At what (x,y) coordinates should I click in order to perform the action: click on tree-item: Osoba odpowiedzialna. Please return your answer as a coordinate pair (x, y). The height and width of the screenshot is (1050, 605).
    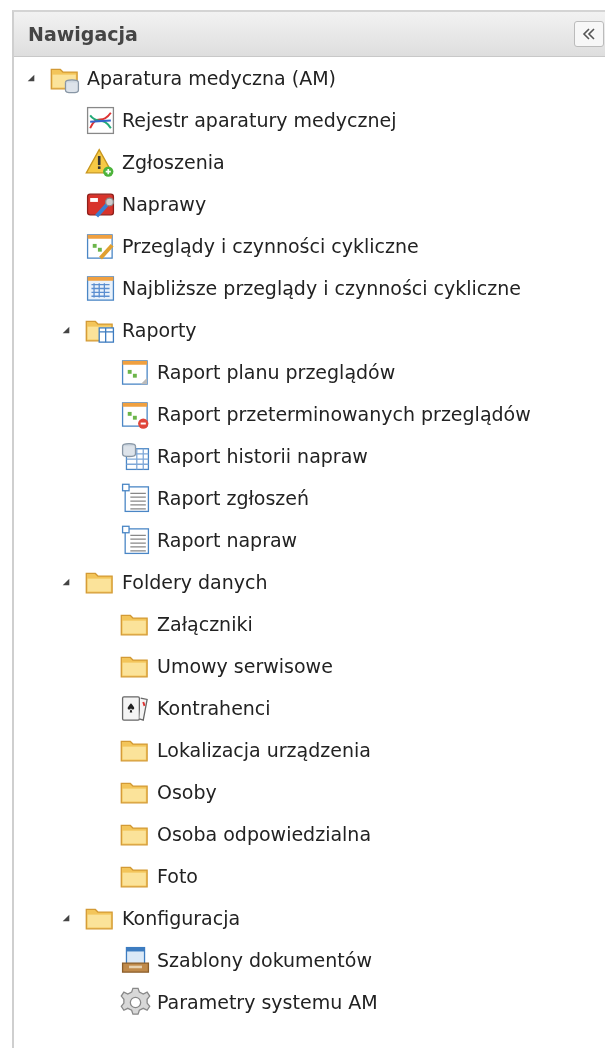
    Looking at the image, I should click on (264, 834).